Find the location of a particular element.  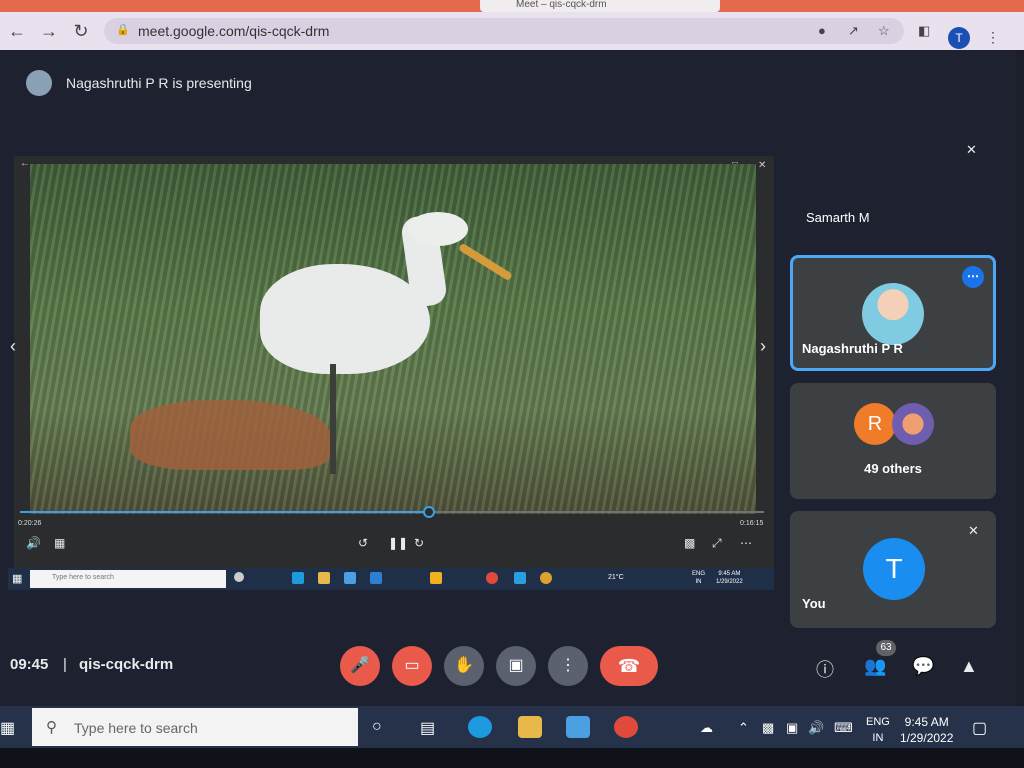

more-options-icon: ⋯ is located at coordinates (746, 543).